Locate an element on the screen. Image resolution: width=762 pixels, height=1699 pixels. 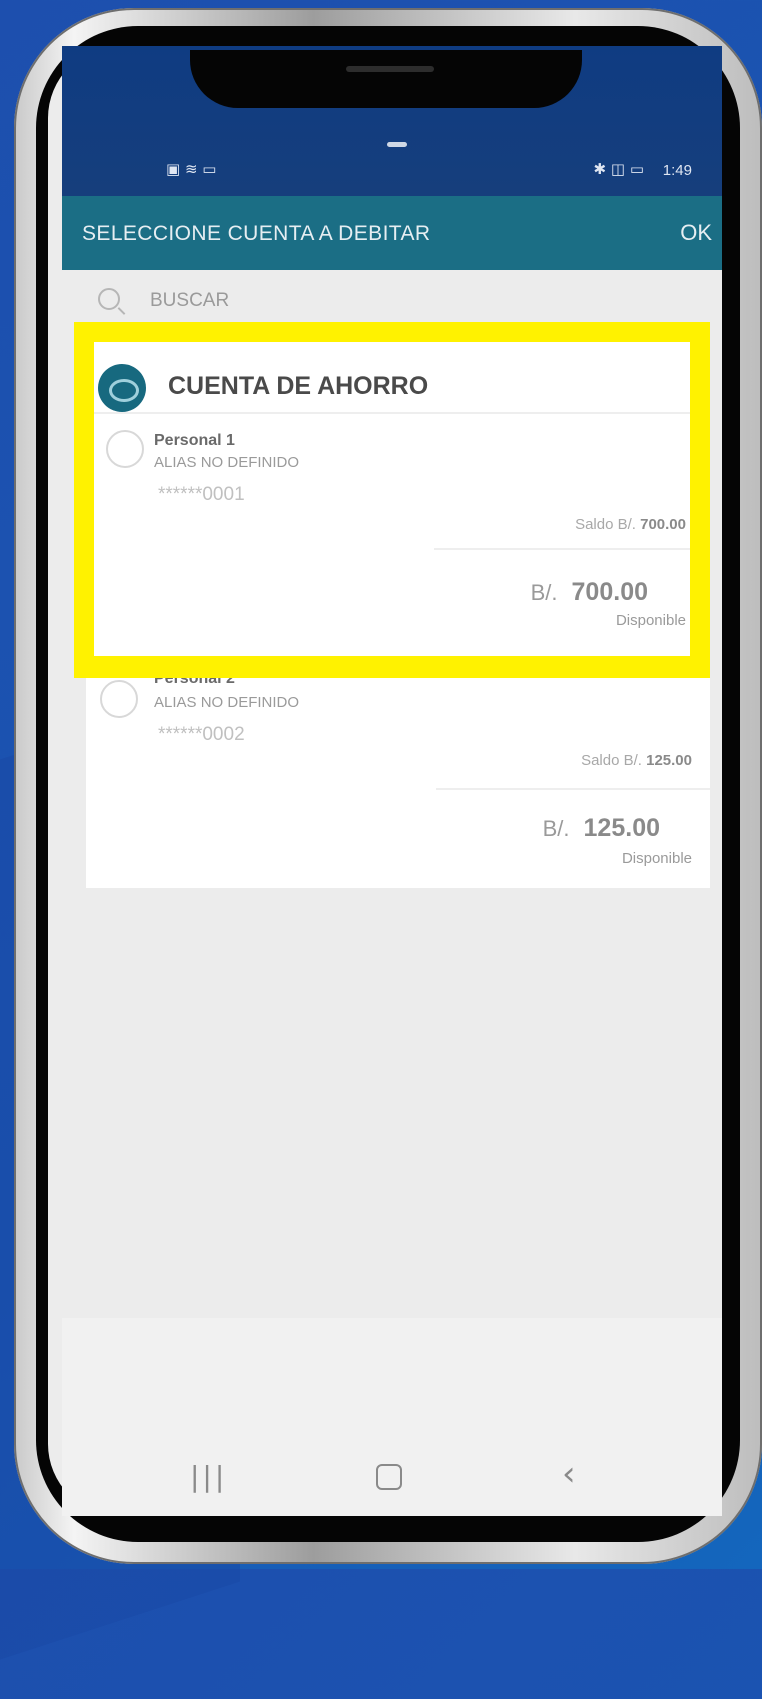
status-time: 1:49 is located at coordinates (677, 170).